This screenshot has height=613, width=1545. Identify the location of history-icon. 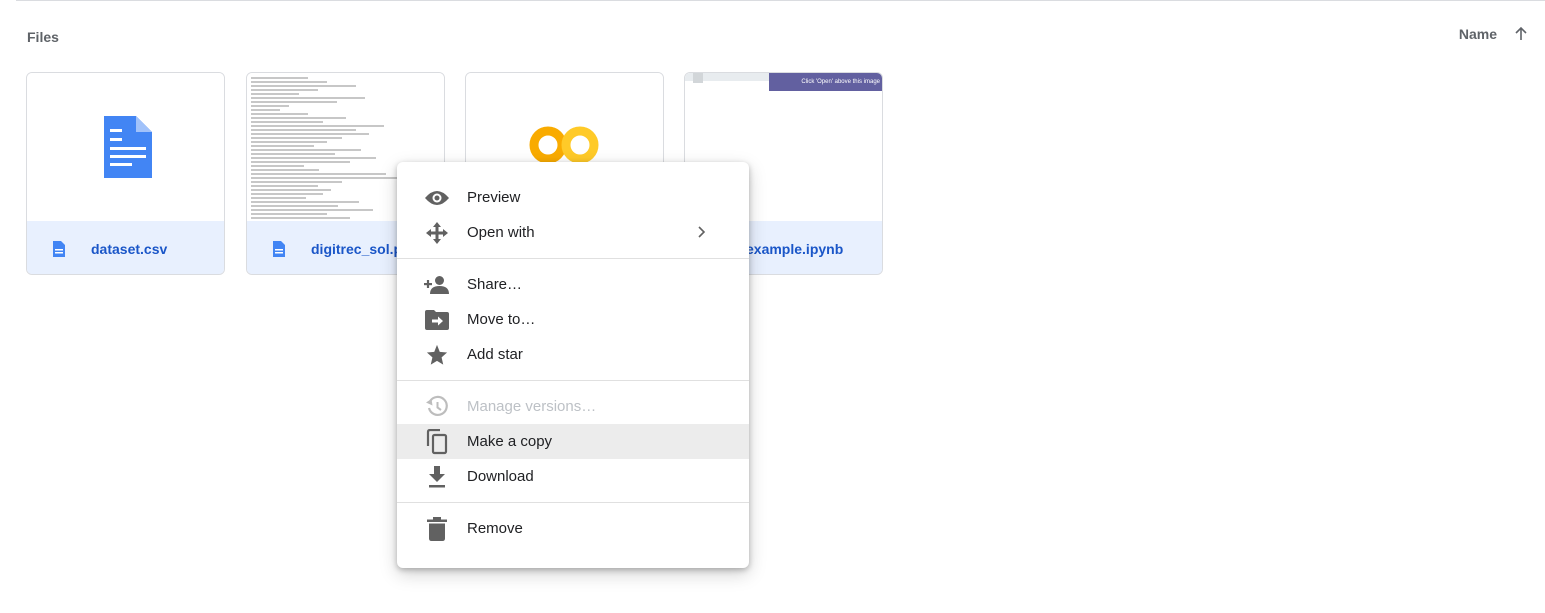
(437, 407).